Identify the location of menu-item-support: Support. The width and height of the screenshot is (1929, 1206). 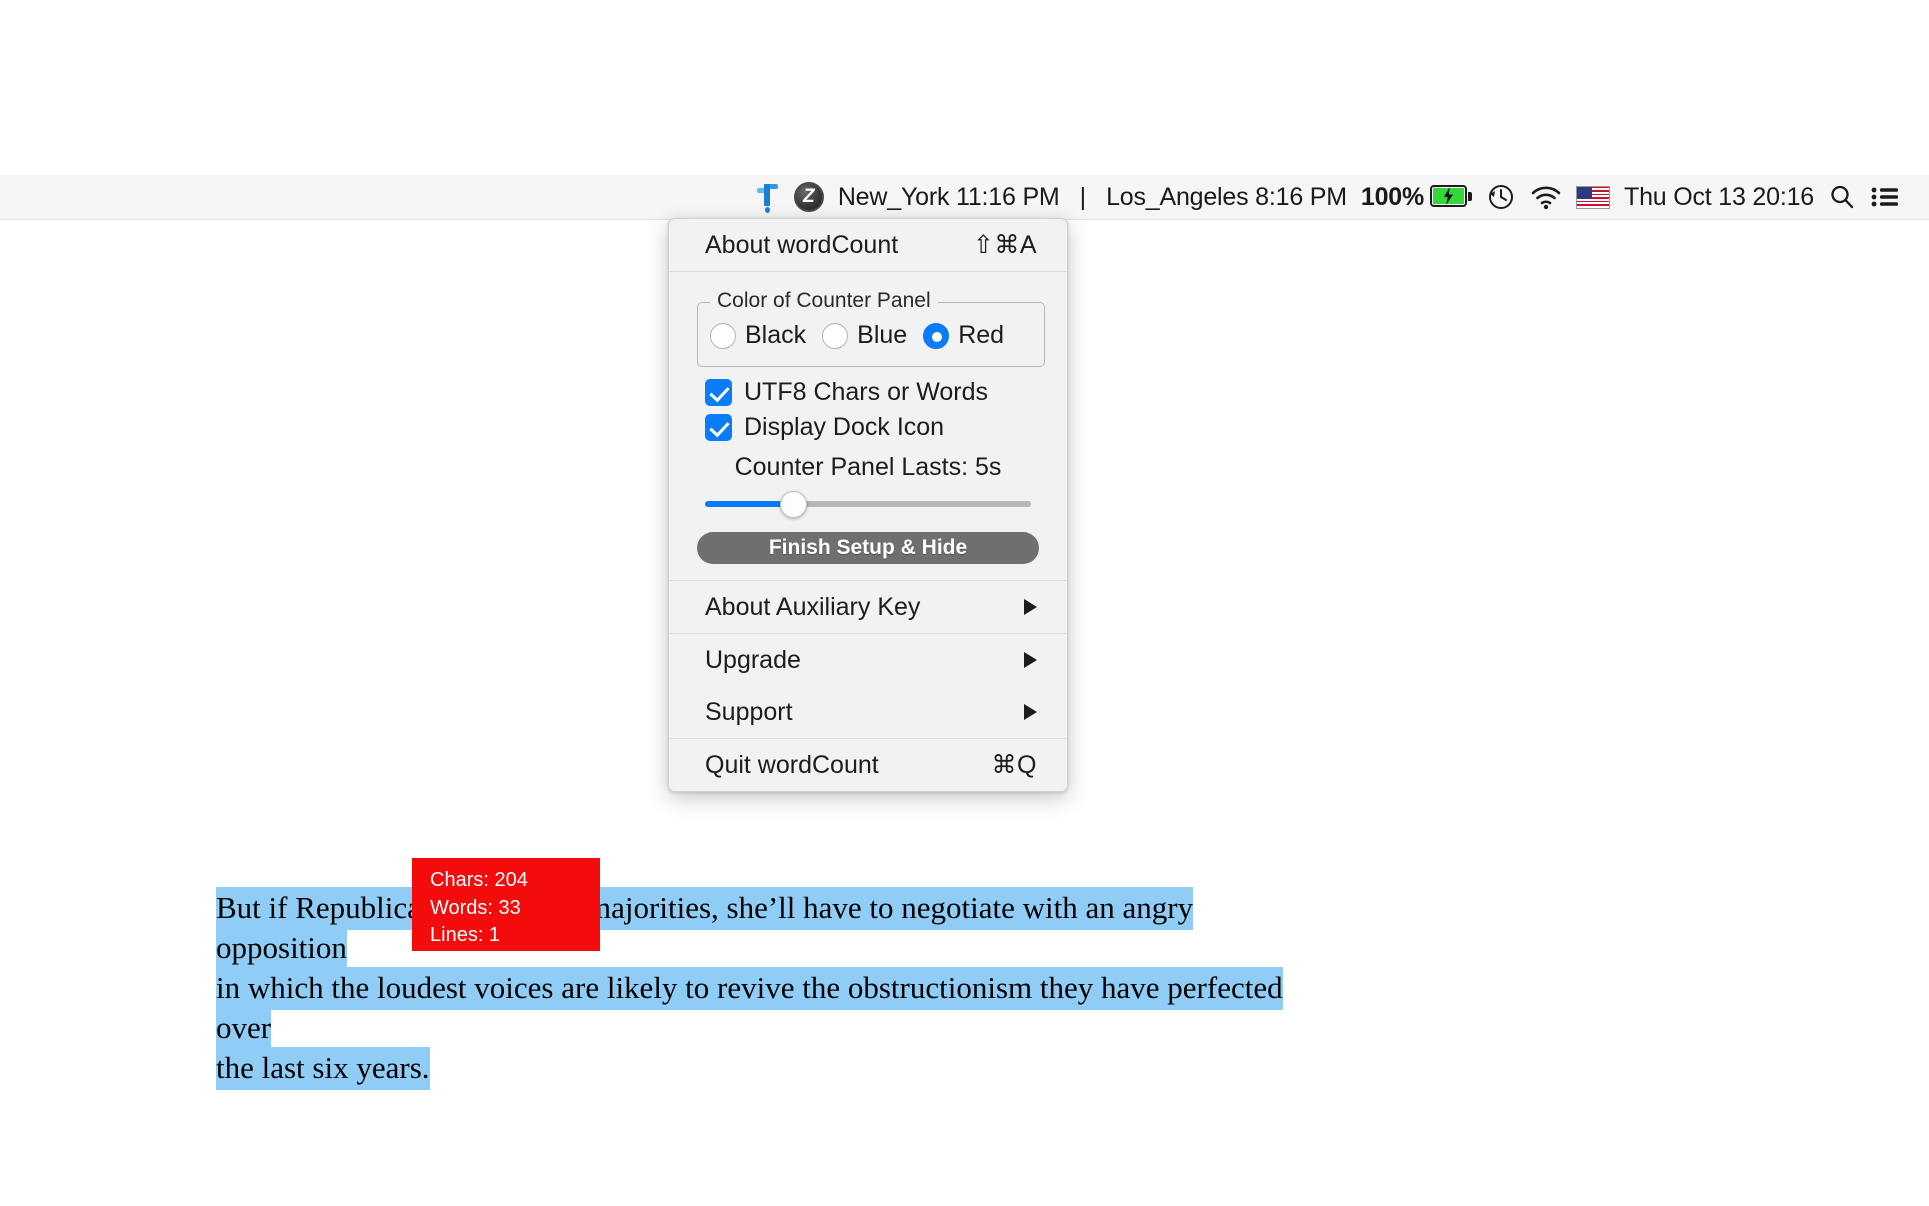
(868, 712).